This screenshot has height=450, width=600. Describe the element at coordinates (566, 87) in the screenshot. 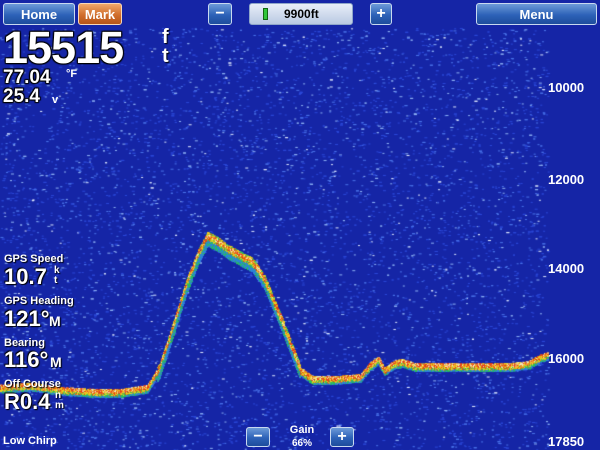

I see `depth-scale-label: 10000` at that location.